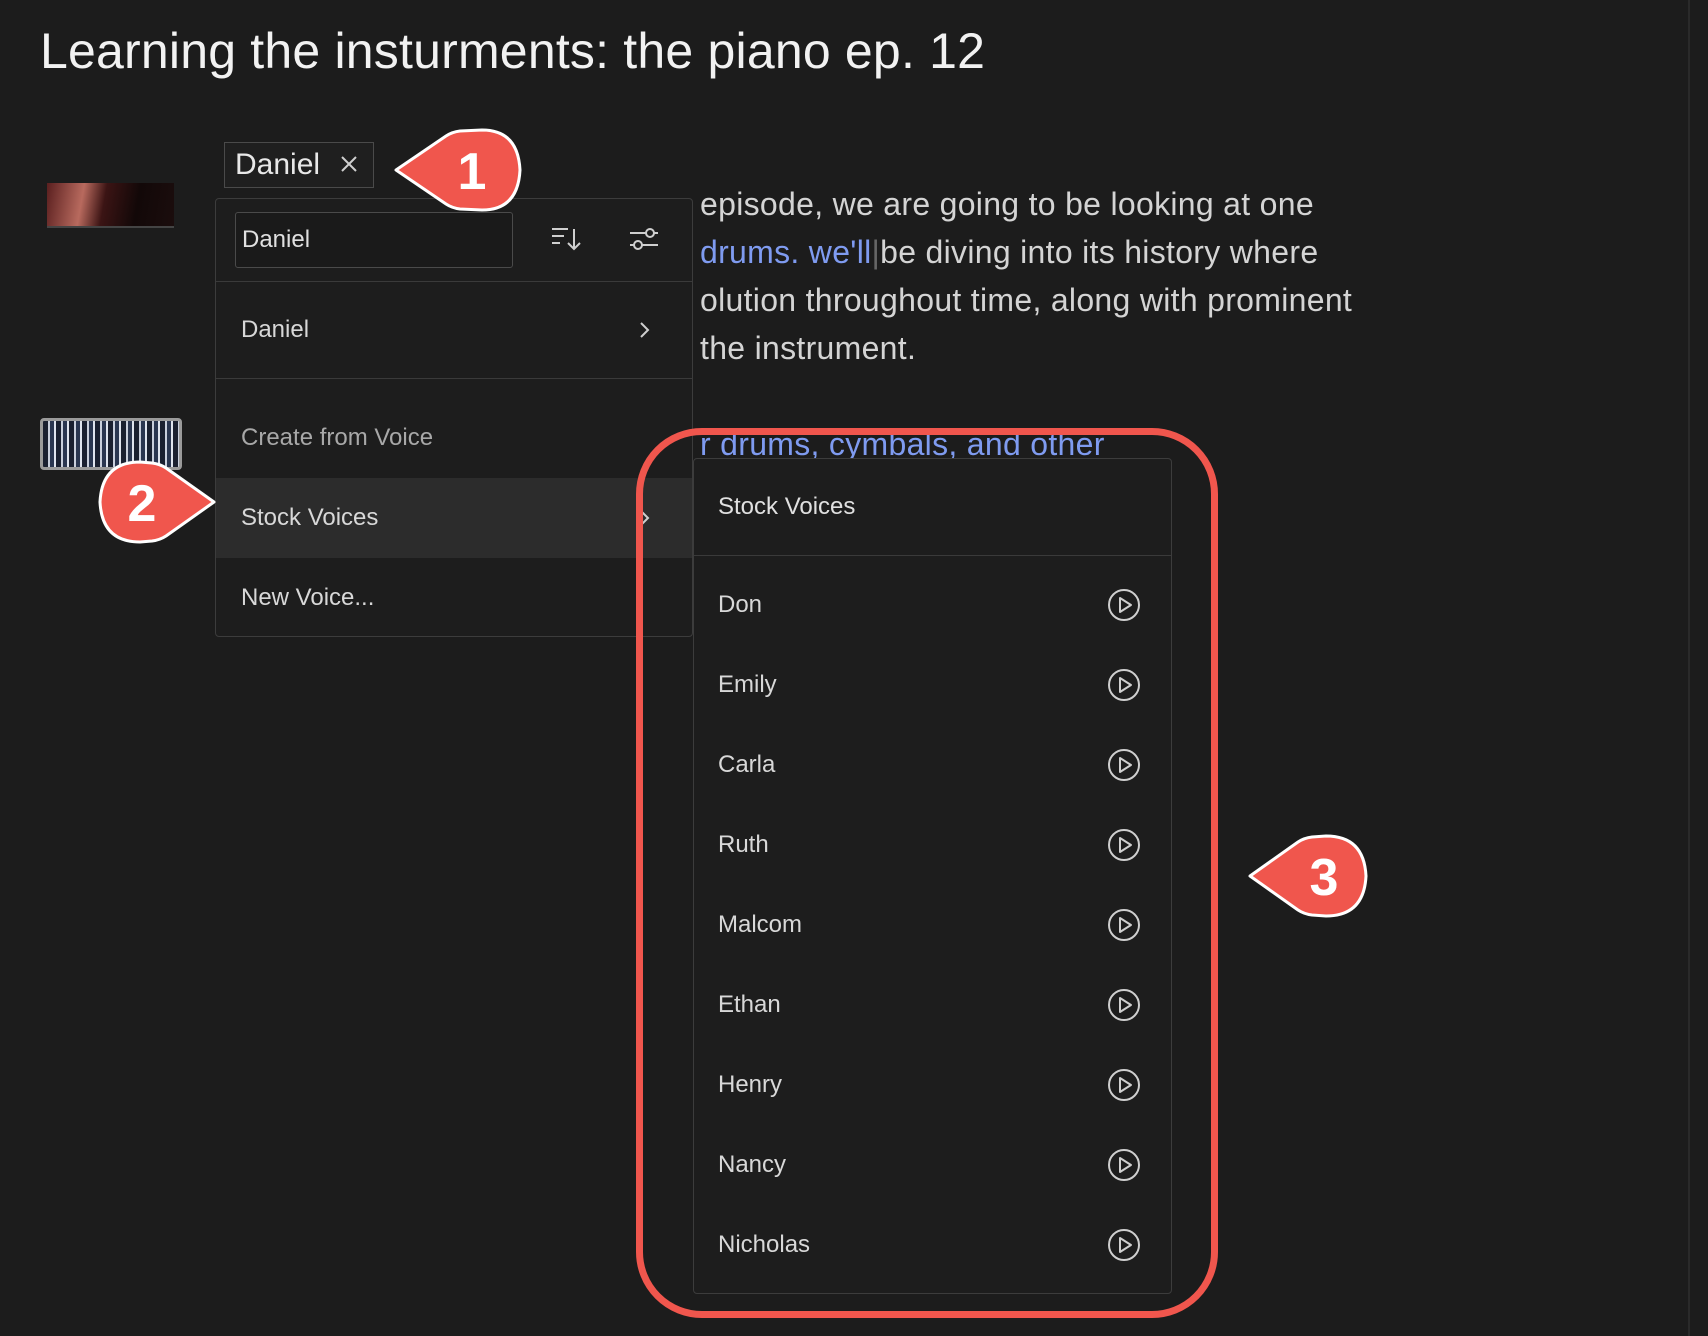 The width and height of the screenshot is (1708, 1336). I want to click on chevron-right-icon, so click(645, 330).